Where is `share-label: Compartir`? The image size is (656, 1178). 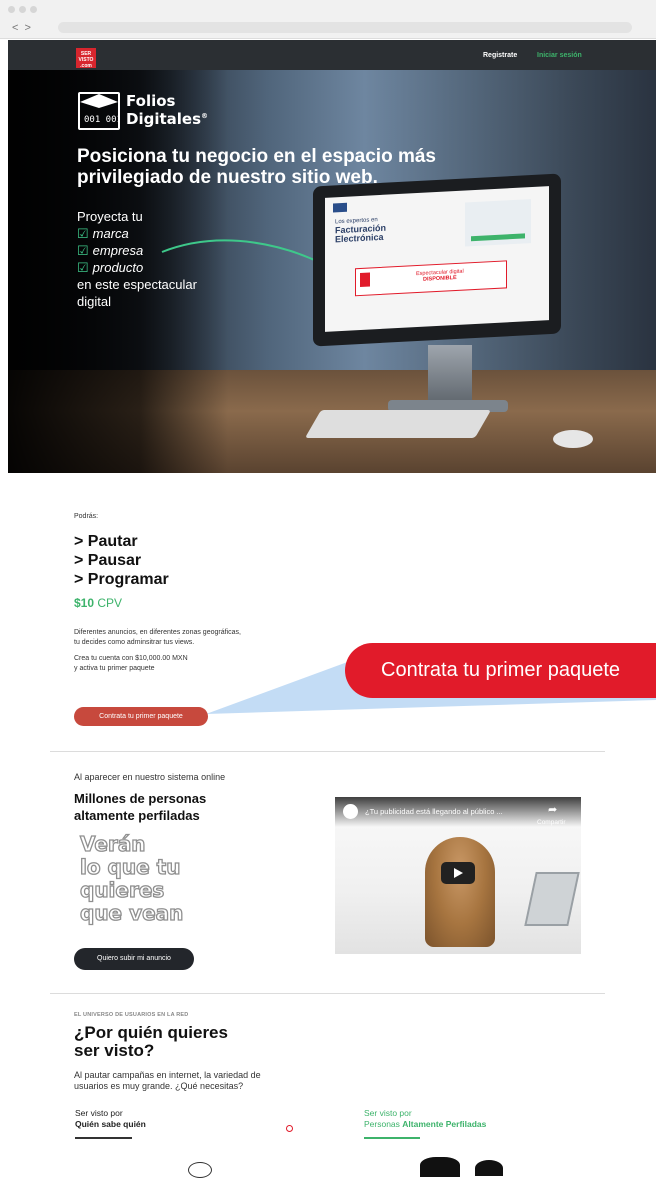 share-label: Compartir is located at coordinates (551, 822).